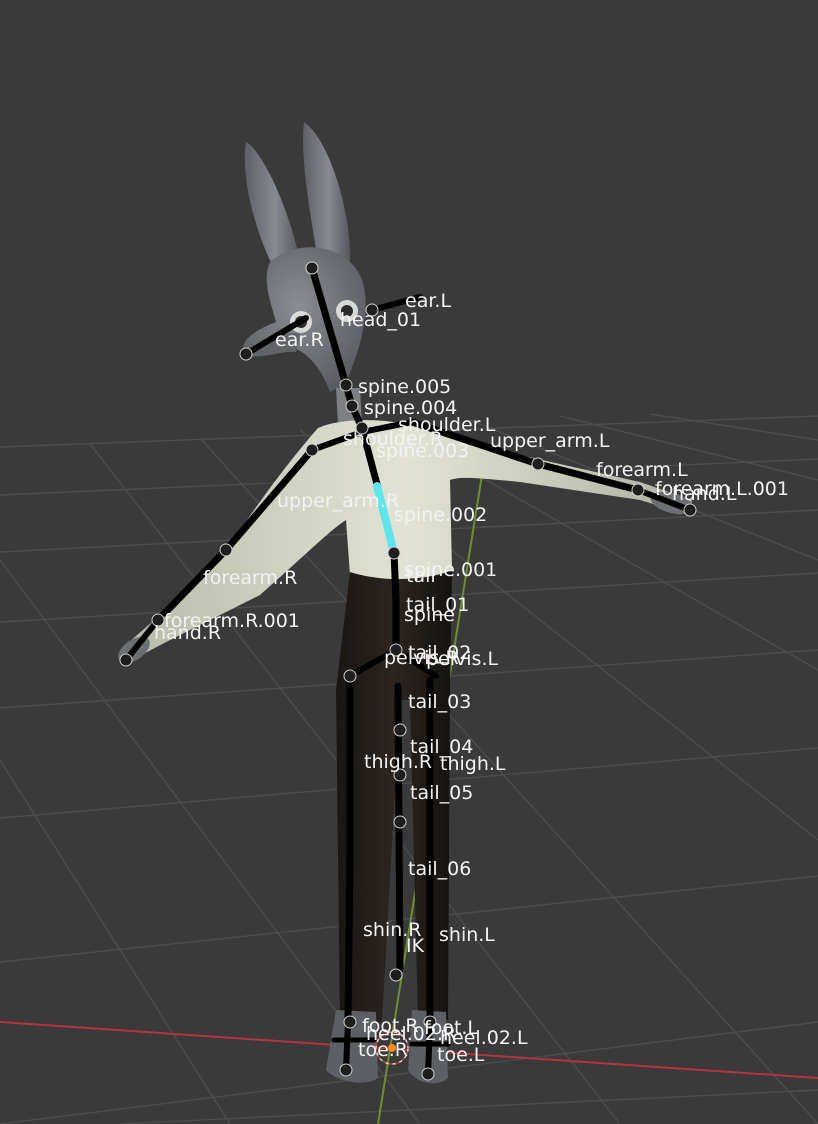 The width and height of the screenshot is (818, 1124). I want to click on label-spine-005: spine.005, so click(404, 387).